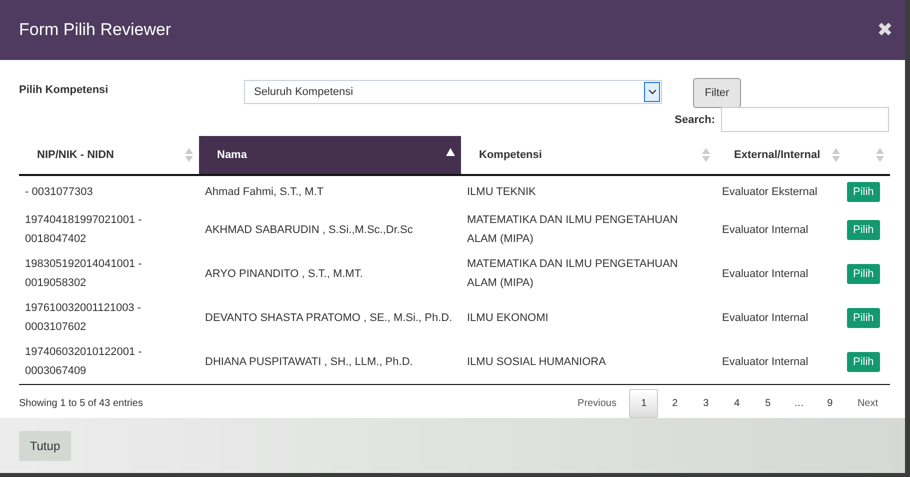  I want to click on close-button: ✖, so click(885, 30).